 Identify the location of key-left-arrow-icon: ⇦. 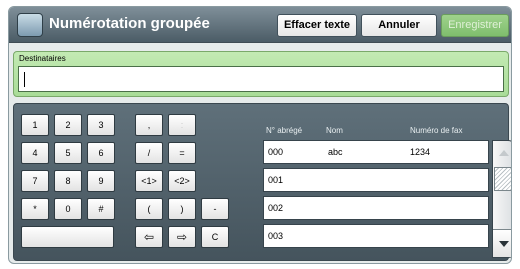
(149, 237).